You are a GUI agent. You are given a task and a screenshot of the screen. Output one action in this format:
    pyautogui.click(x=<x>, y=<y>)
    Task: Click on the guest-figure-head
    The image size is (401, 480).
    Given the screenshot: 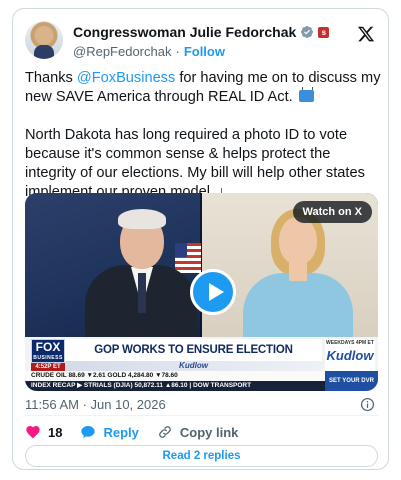 What is the action you would take?
    pyautogui.click(x=298, y=241)
    